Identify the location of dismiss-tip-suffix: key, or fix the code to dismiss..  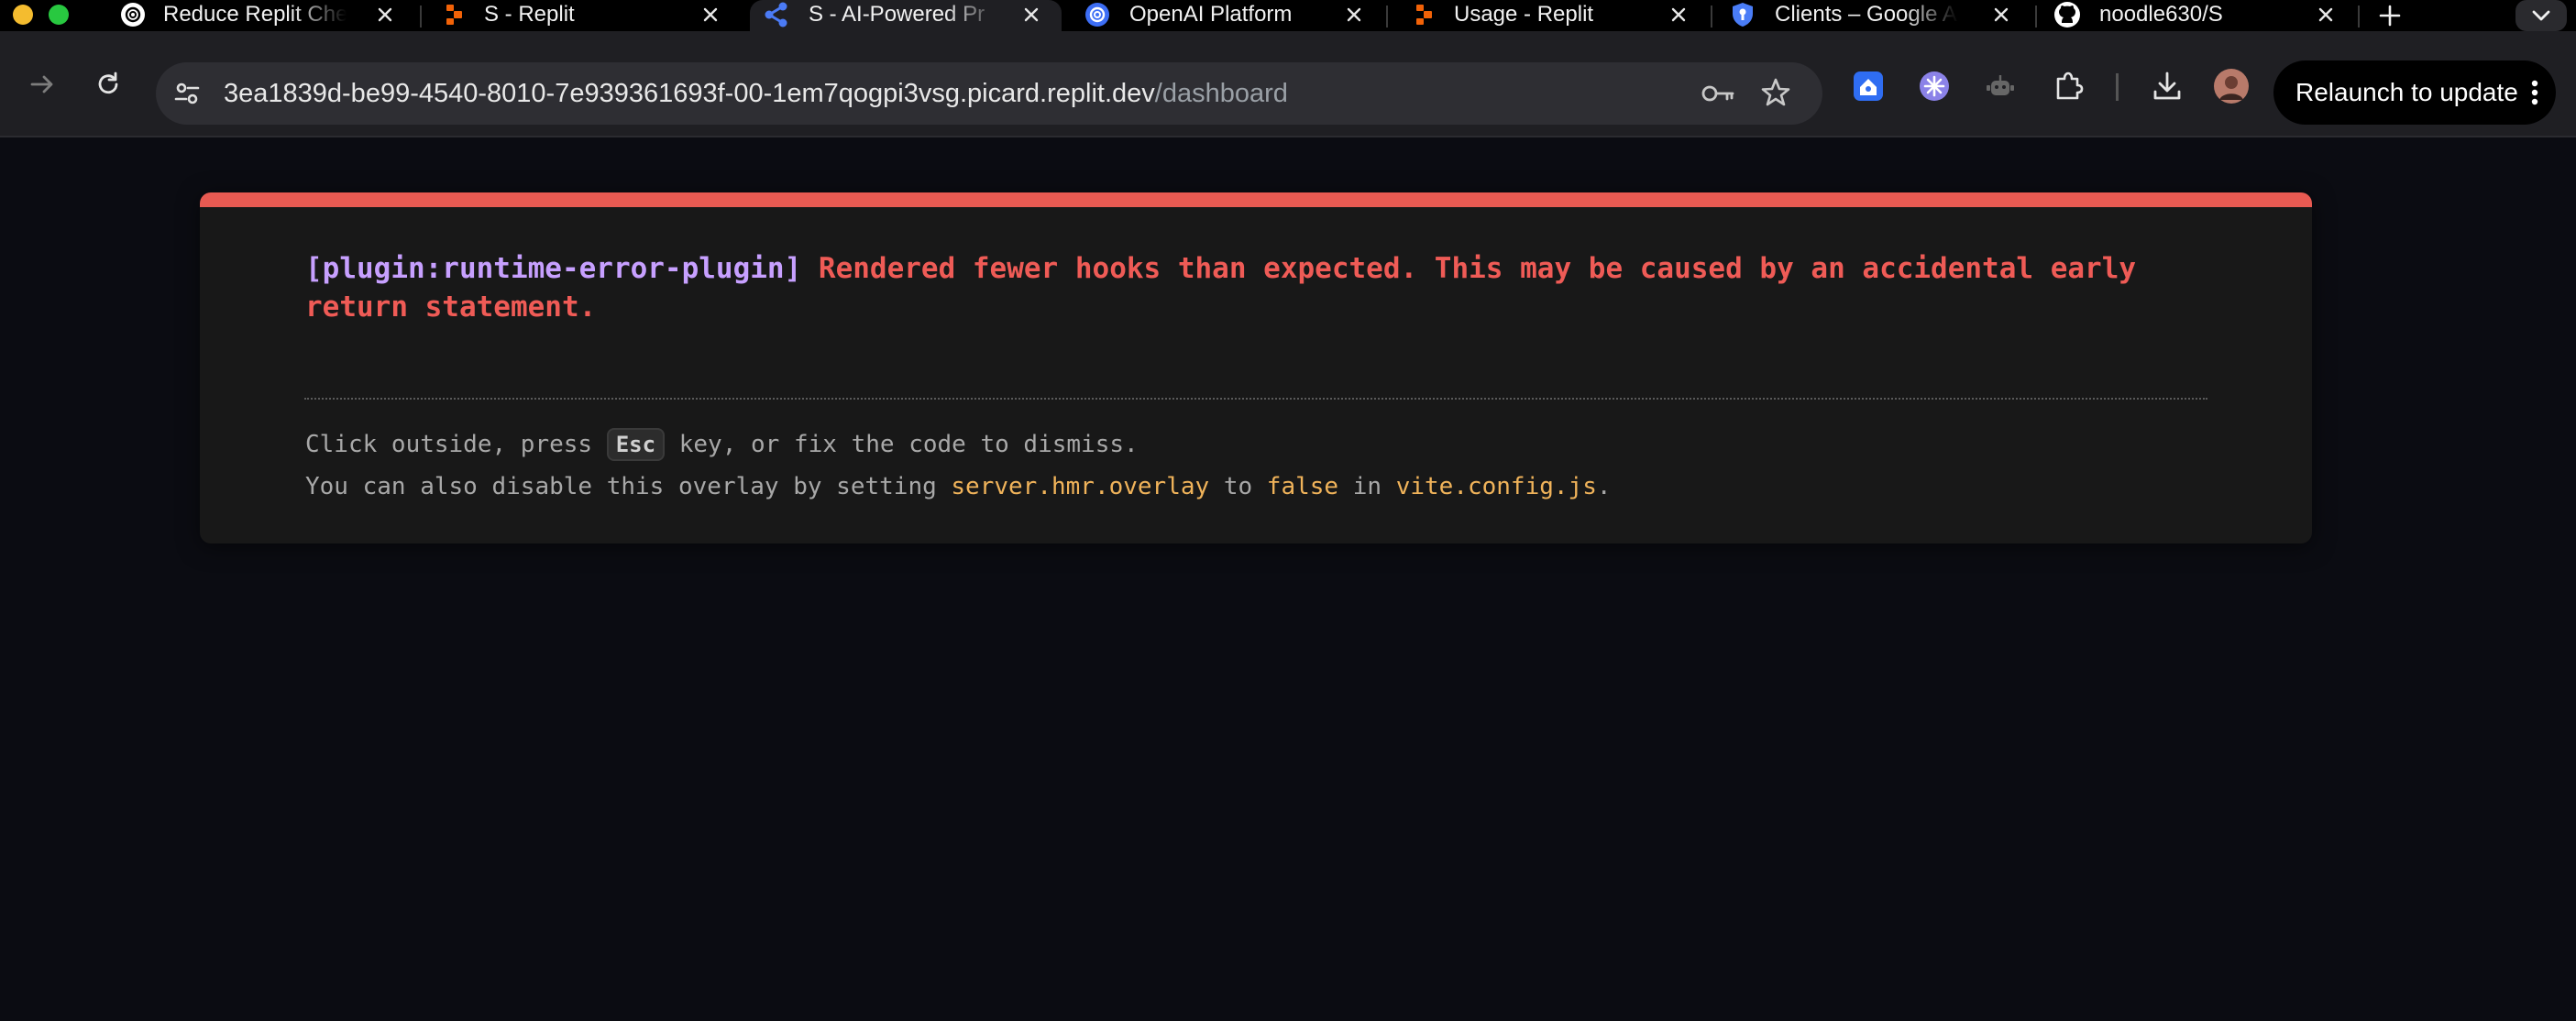
(908, 445).